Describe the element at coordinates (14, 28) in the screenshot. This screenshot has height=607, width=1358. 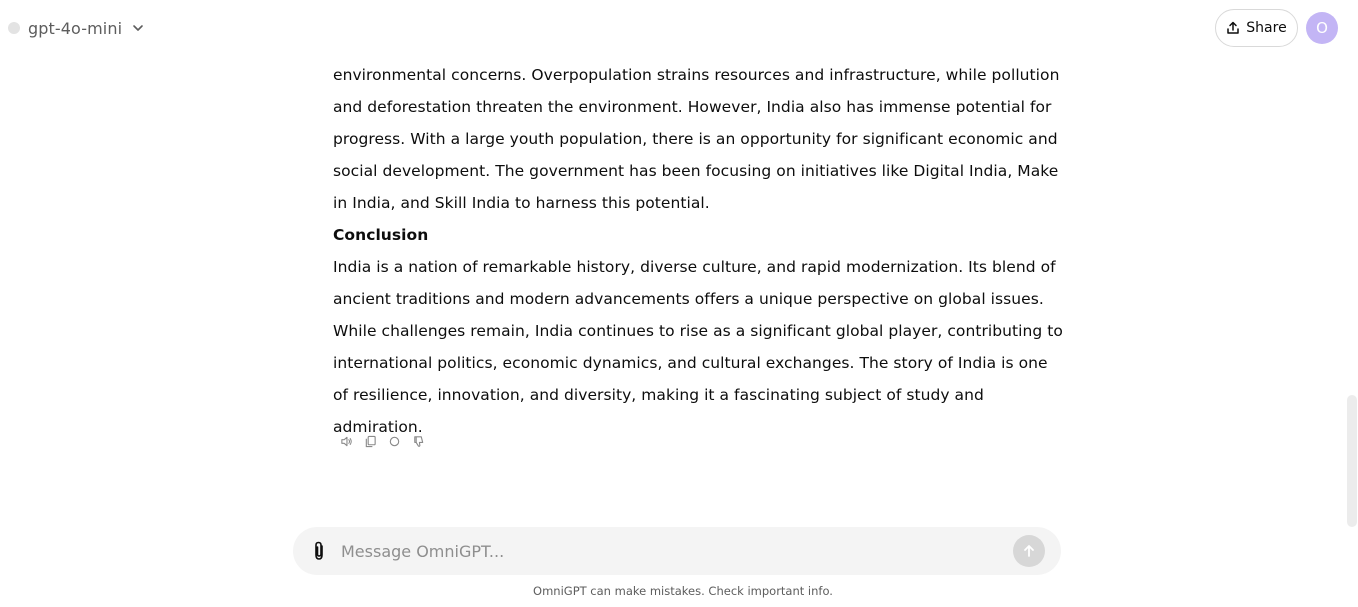
I see `status-dot` at that location.